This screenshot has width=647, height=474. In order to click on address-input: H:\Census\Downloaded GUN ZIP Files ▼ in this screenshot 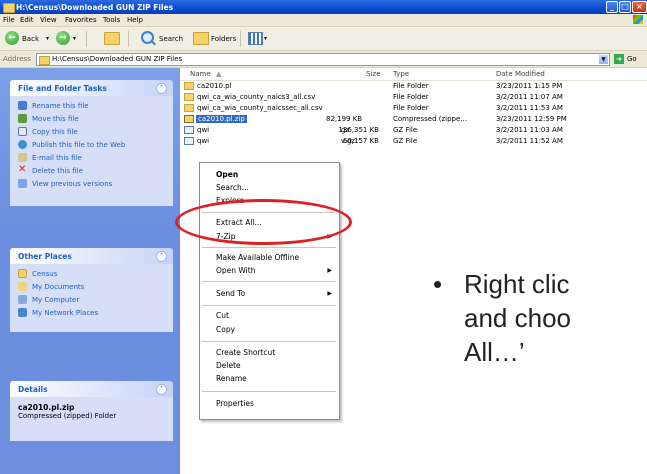, I will do `click(323, 59)`.